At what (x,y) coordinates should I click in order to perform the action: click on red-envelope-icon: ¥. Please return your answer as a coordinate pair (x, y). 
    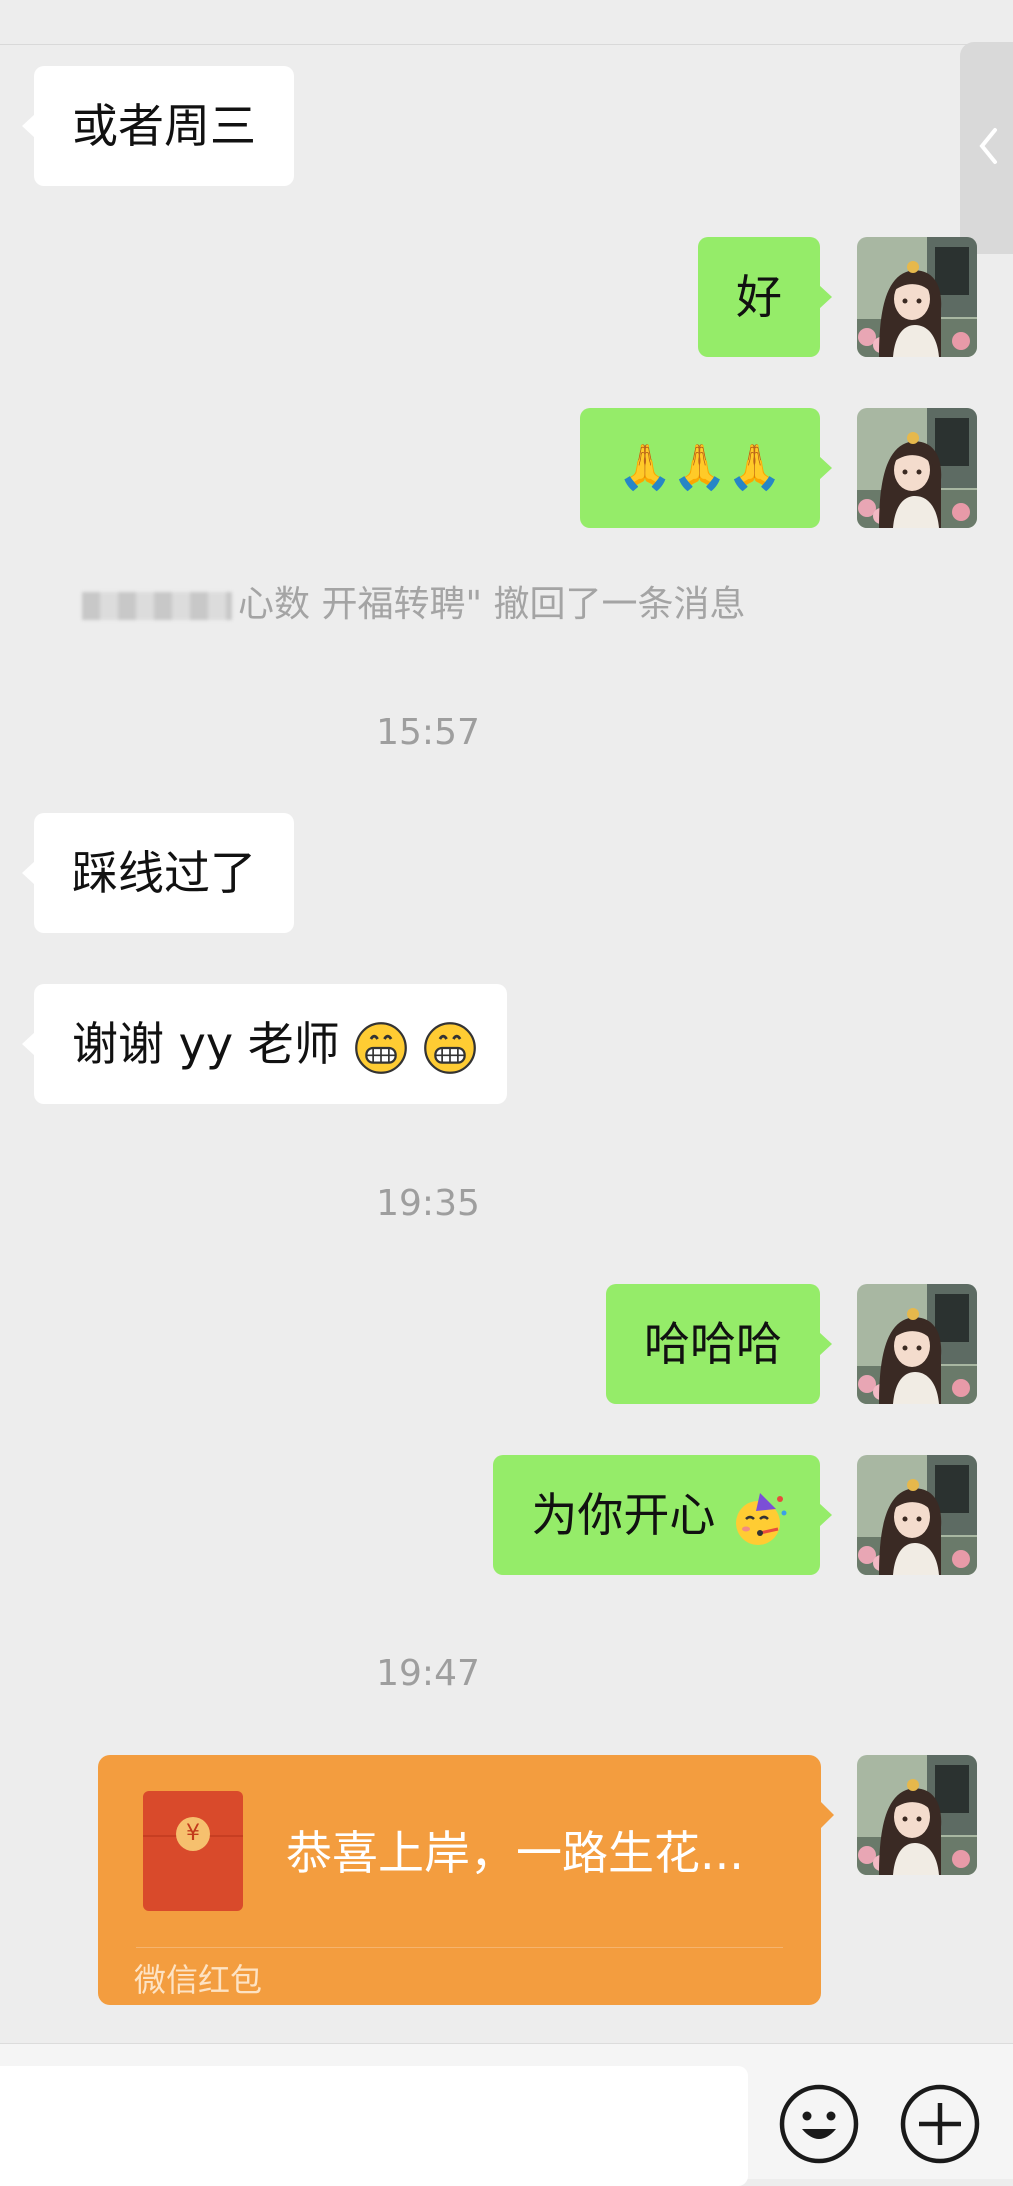
    Looking at the image, I should click on (193, 1851).